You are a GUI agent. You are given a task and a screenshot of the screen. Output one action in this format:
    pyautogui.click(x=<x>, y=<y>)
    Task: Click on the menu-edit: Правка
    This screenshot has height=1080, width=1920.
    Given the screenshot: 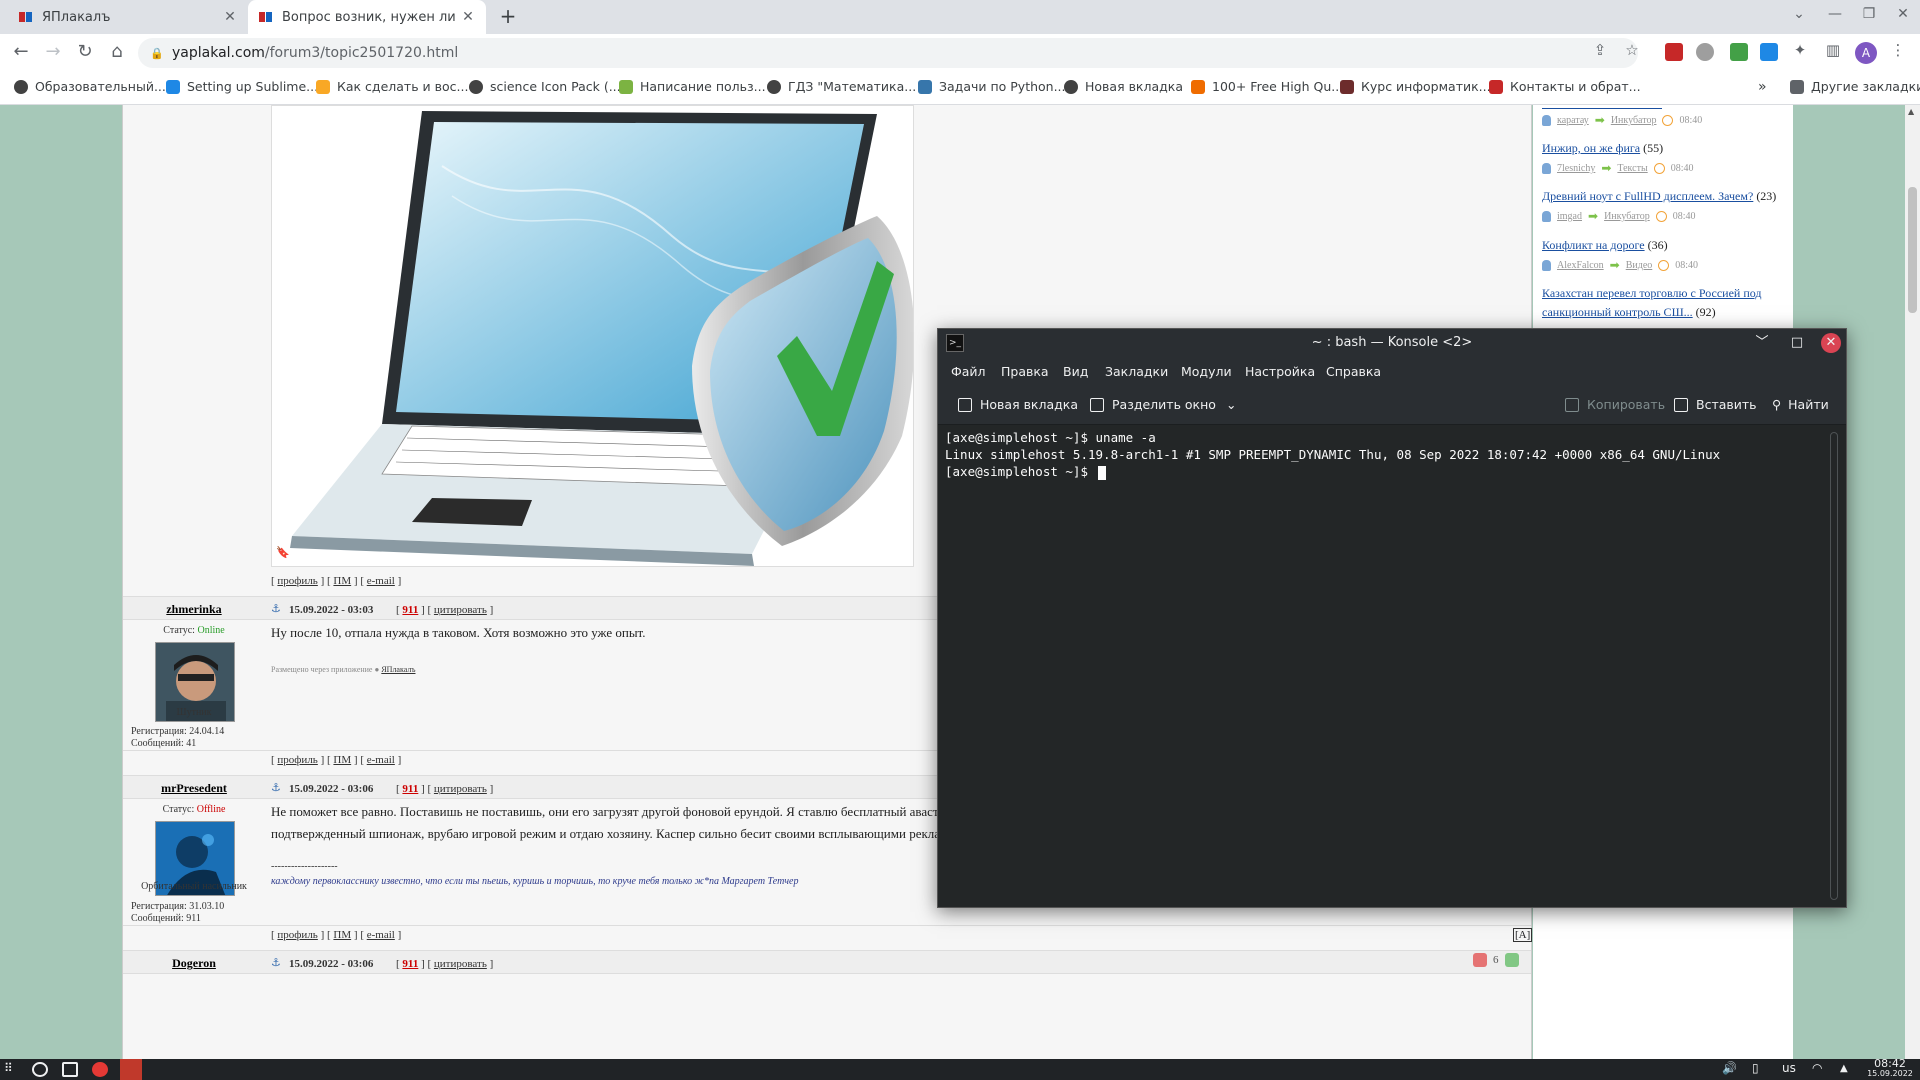 What is the action you would take?
    pyautogui.click(x=1025, y=371)
    